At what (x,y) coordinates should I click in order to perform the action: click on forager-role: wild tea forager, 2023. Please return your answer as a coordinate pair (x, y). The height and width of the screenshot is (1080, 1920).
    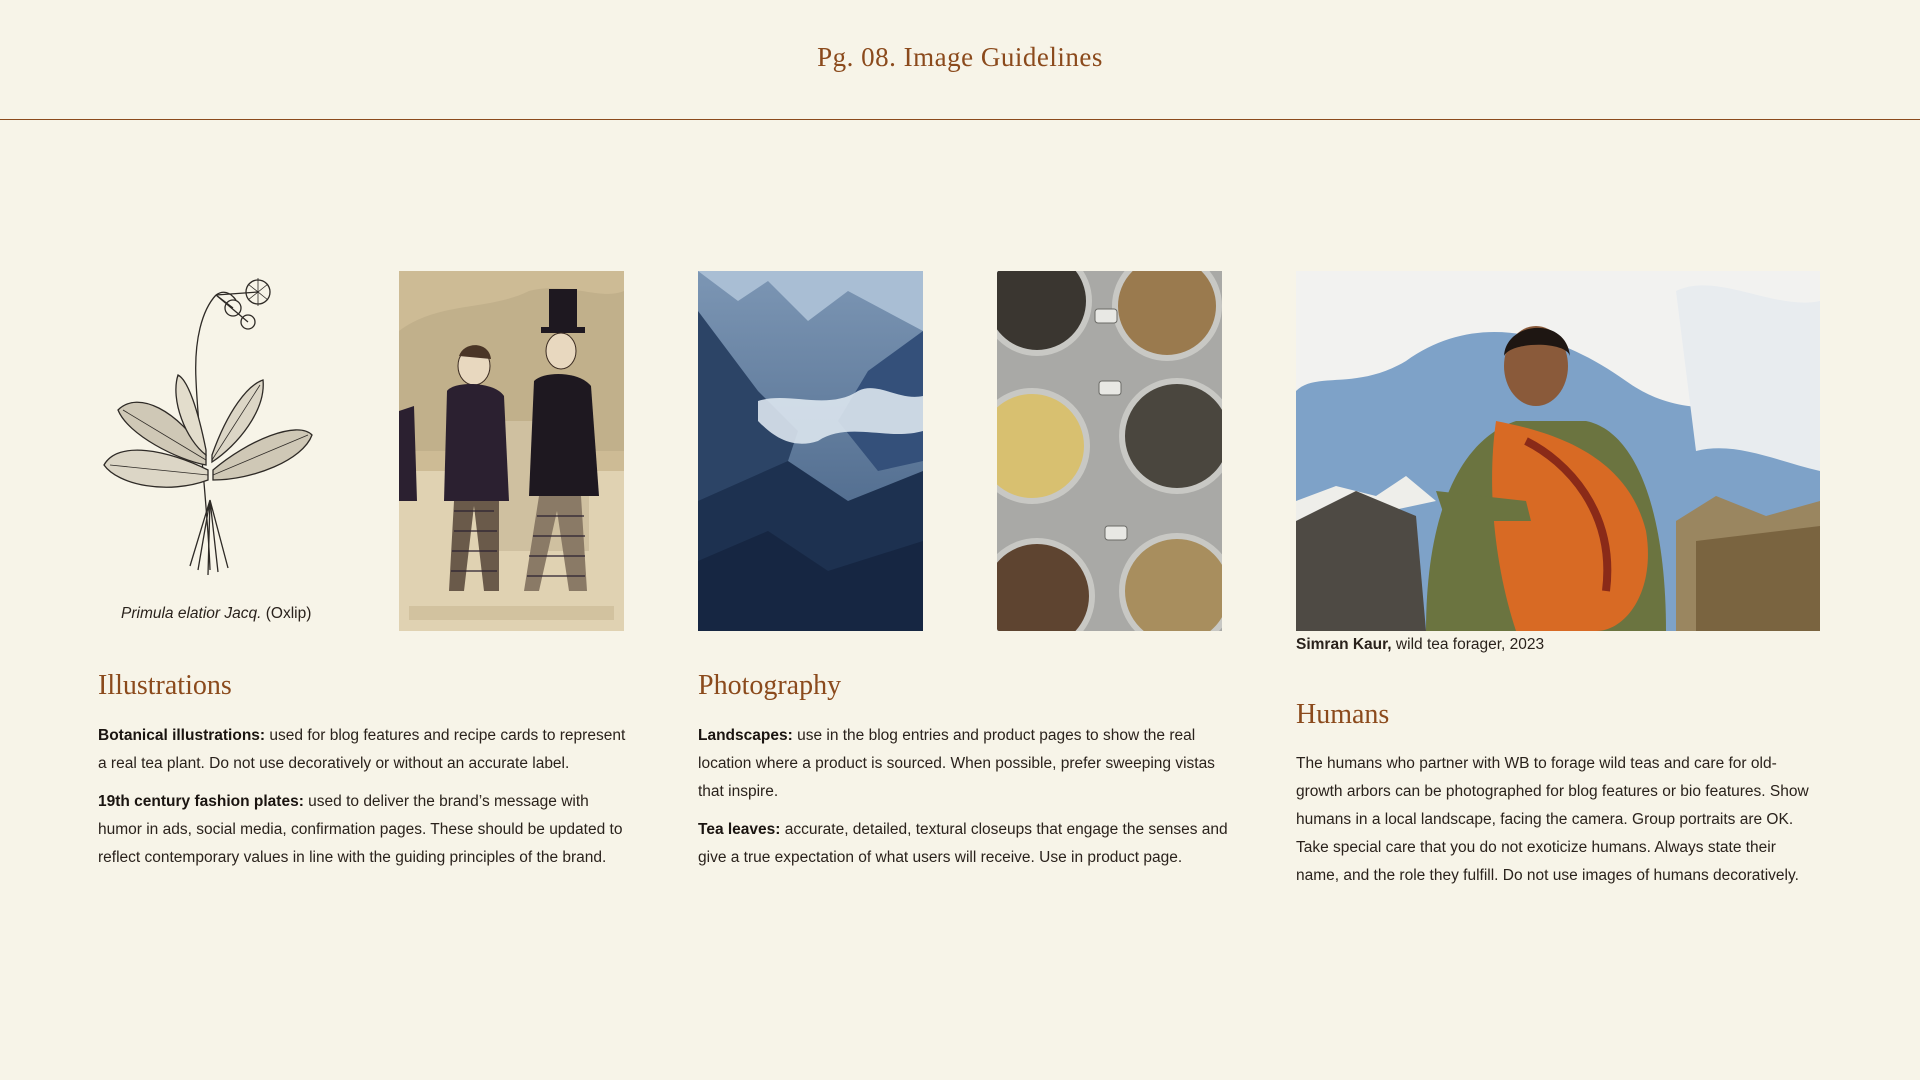
    Looking at the image, I should click on (1468, 644).